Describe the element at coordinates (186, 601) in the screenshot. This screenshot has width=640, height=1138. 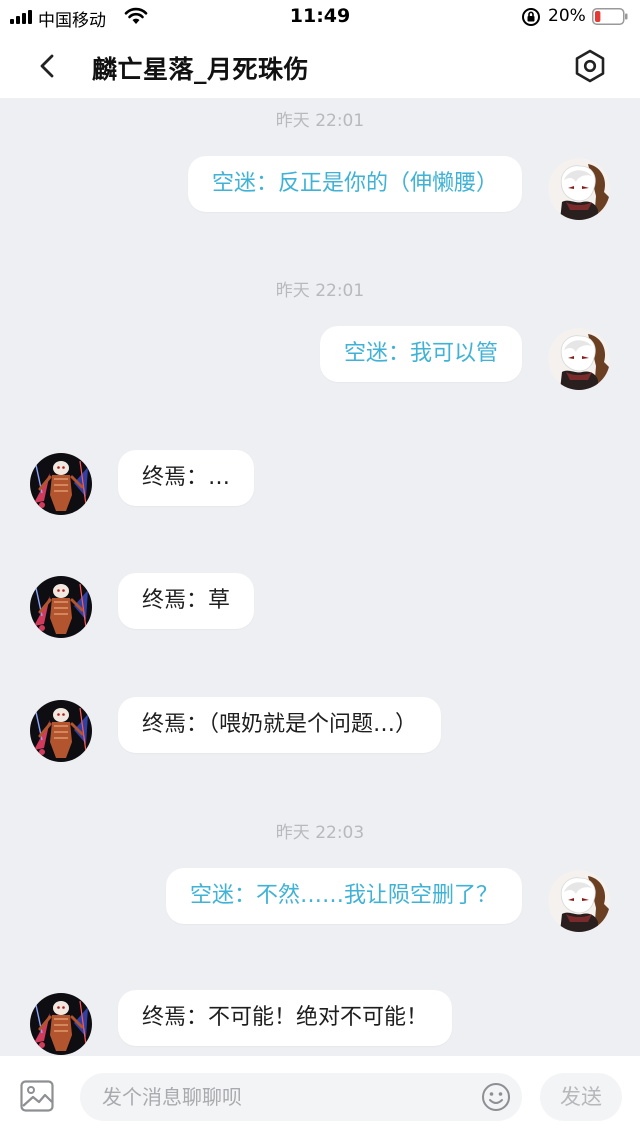
I see `message-bubble-incoming: 终焉：草` at that location.